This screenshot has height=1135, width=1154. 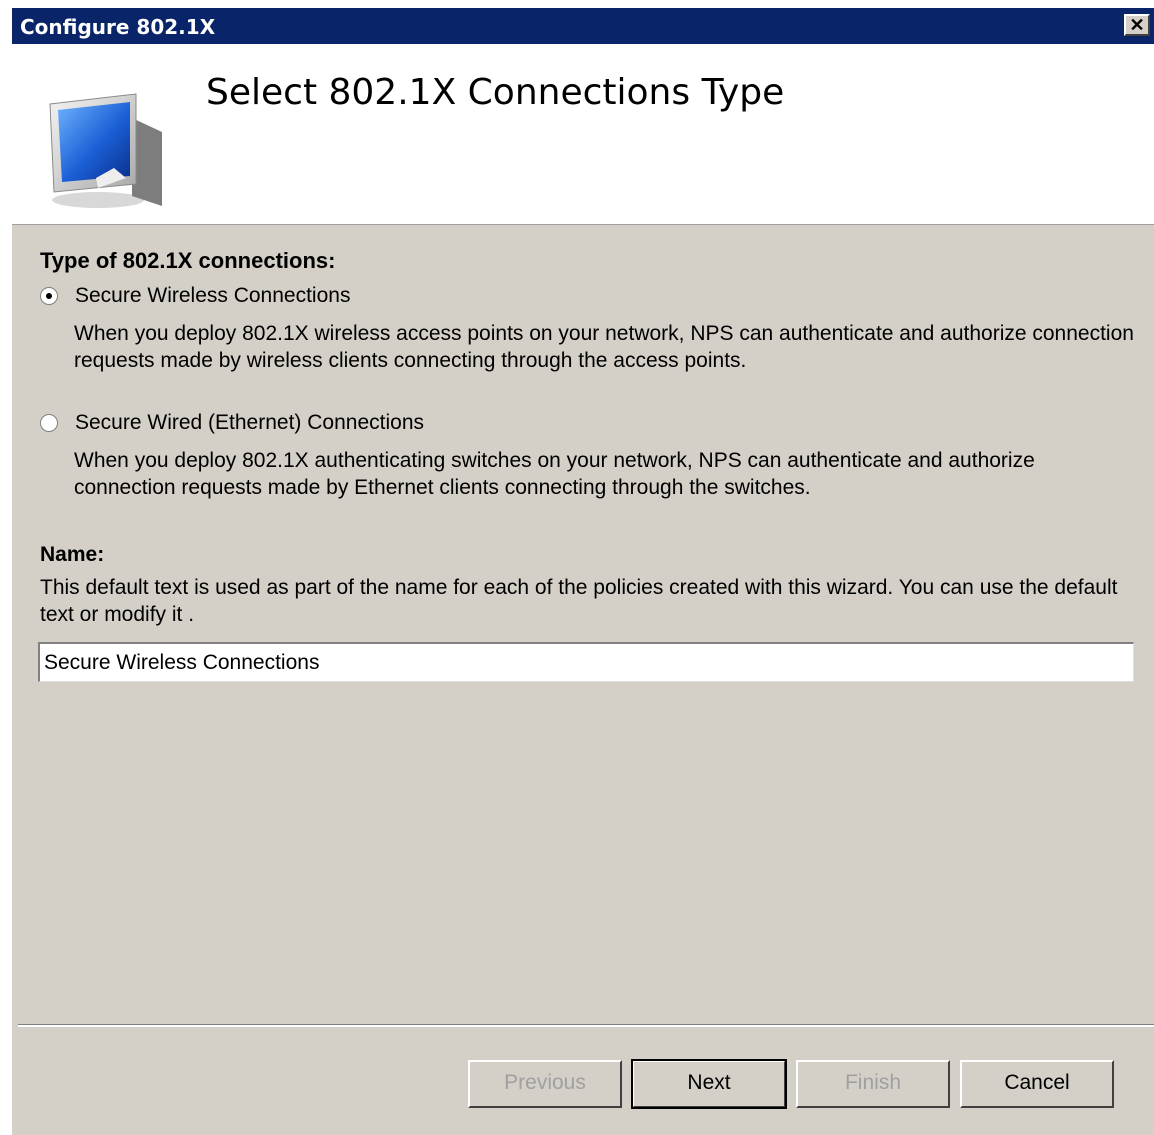 What do you see at coordinates (212, 296) in the screenshot?
I see `radio-label-wireless: Secure Wireless Connections` at bounding box center [212, 296].